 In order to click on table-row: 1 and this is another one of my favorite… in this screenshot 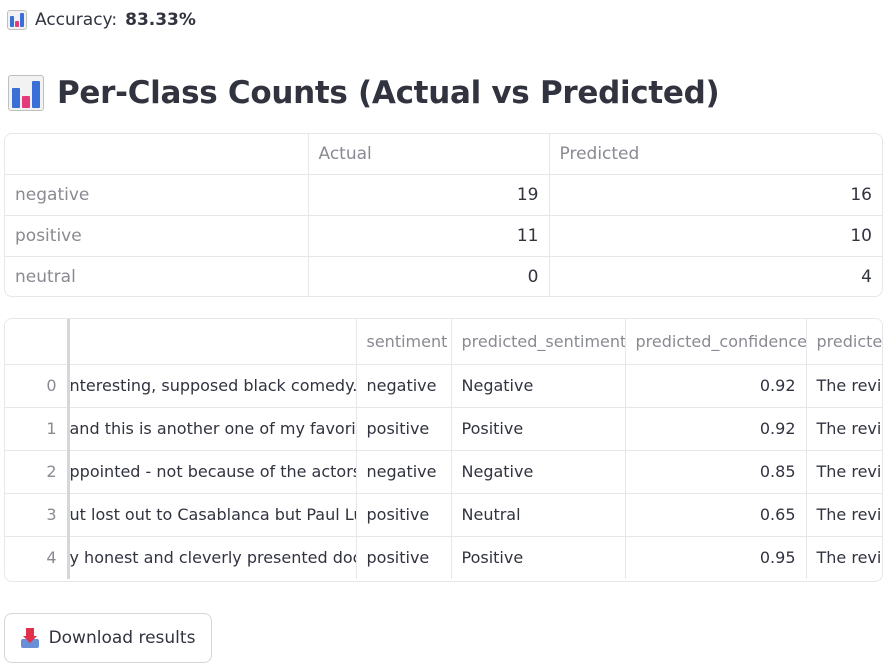, I will do `click(443, 429)`.